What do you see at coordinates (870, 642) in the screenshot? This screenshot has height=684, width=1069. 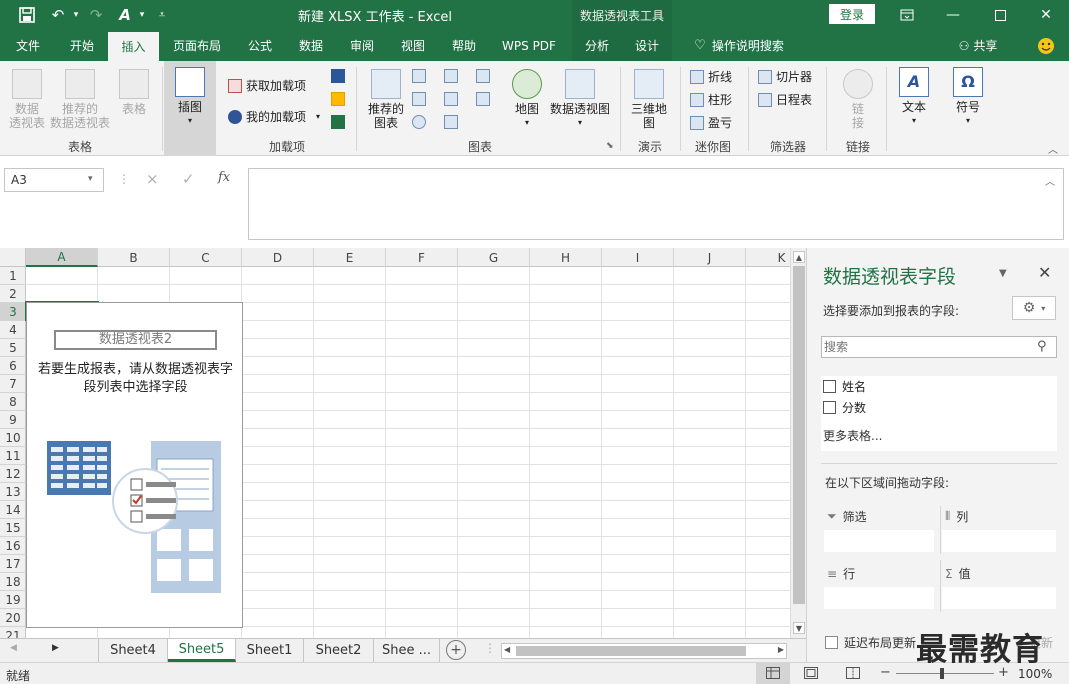 I see `defer-layout-update: 延迟布局更新` at bounding box center [870, 642].